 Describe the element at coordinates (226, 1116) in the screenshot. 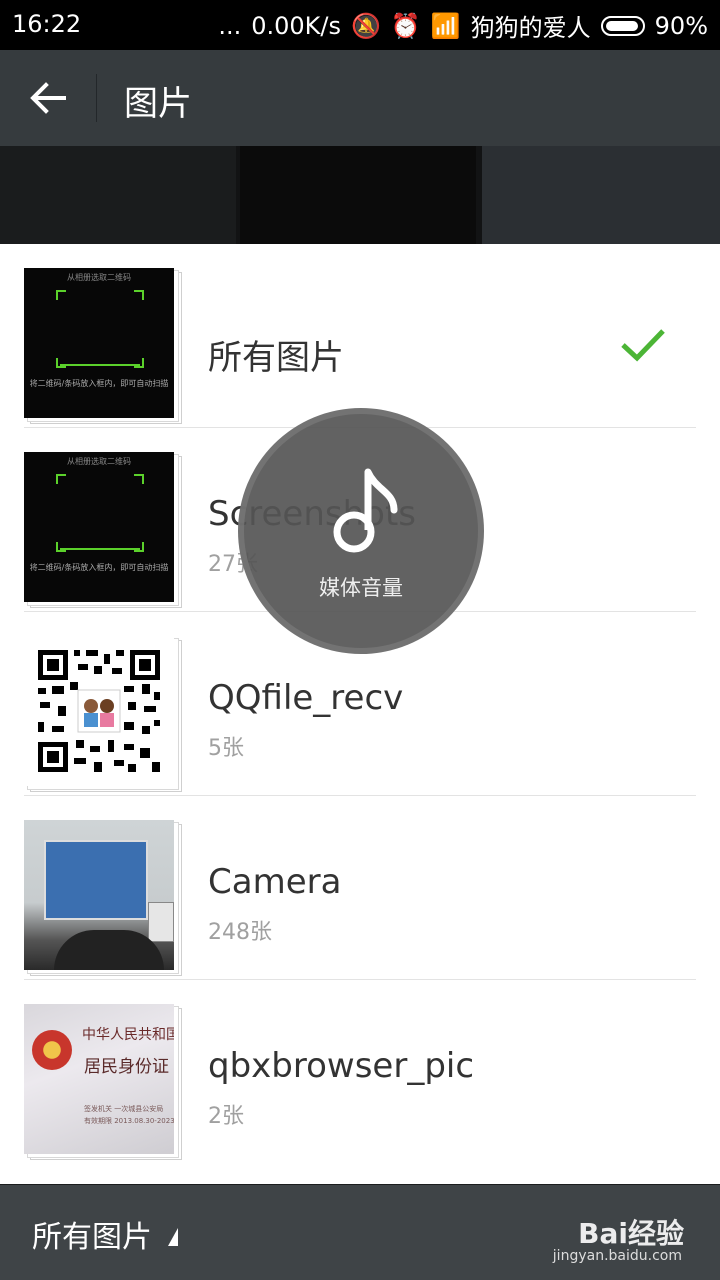

I see `album-count: 2张` at that location.